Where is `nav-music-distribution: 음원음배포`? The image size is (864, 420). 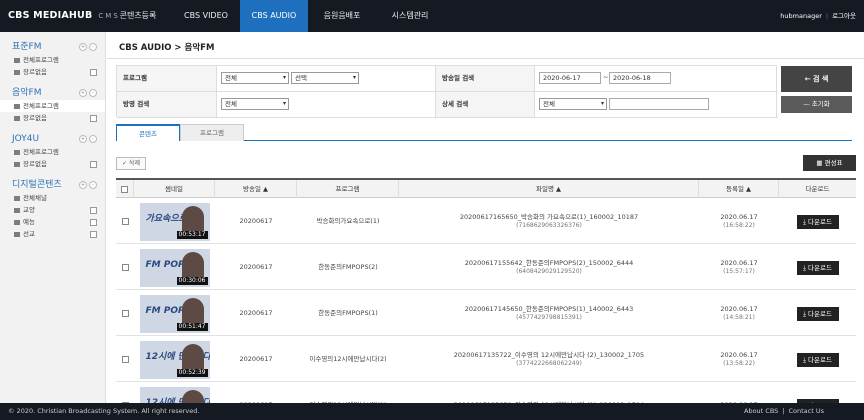 nav-music-distribution: 음원음배포 is located at coordinates (342, 16).